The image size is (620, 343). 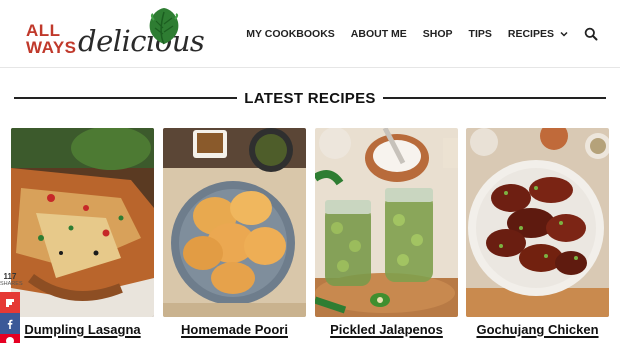 I want to click on recipe-title-pickled-jalapenos: Pickled Jalapenos, so click(x=386, y=329).